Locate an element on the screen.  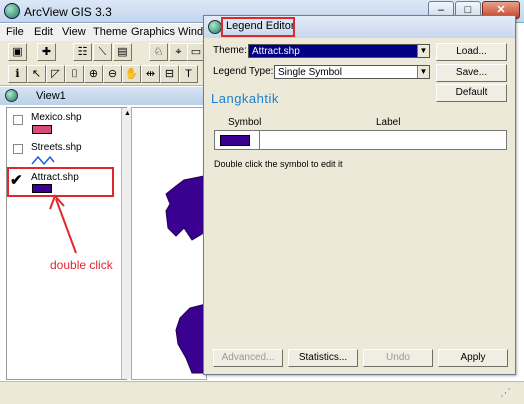
toolbar: ▣ ✚ ☷ ⟍ ▤ ♘ ⌖ ▭ ℹ ↖ ◸ ⌷ ⊕ ⊖ ✋ ⇹ ⊟ T is located at coordinates (103, 63).